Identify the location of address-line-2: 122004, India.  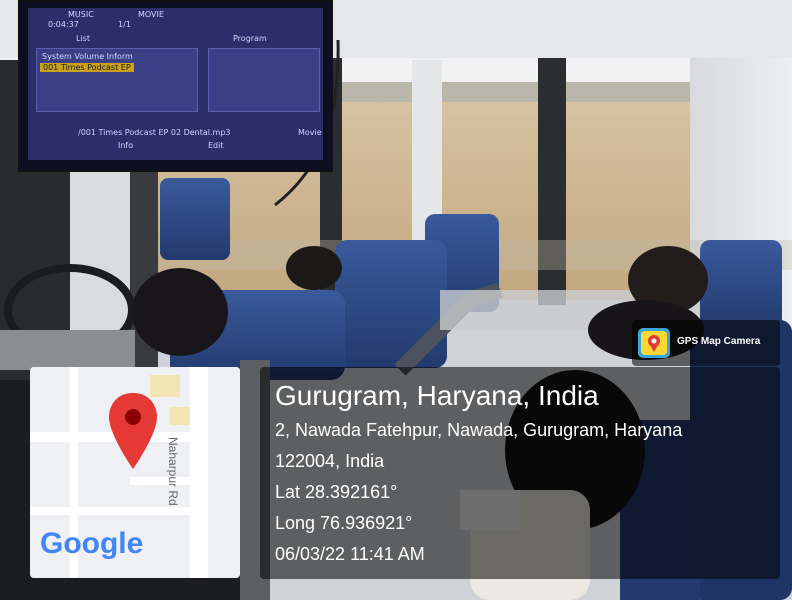
(330, 461).